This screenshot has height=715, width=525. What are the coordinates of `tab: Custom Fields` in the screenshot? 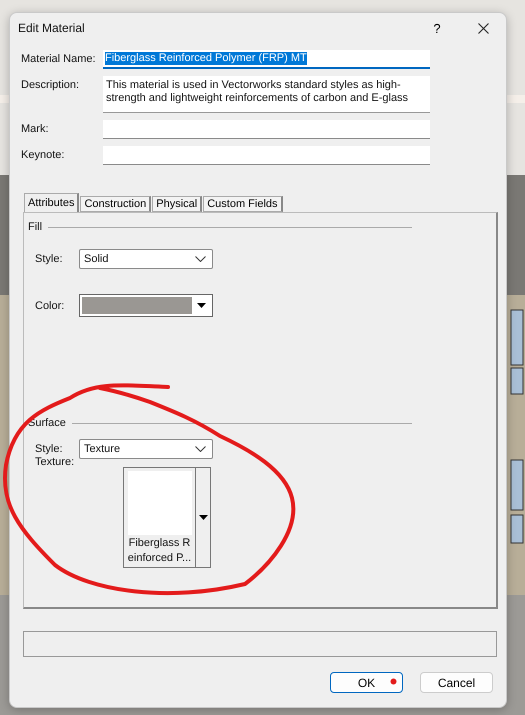 It's located at (242, 204).